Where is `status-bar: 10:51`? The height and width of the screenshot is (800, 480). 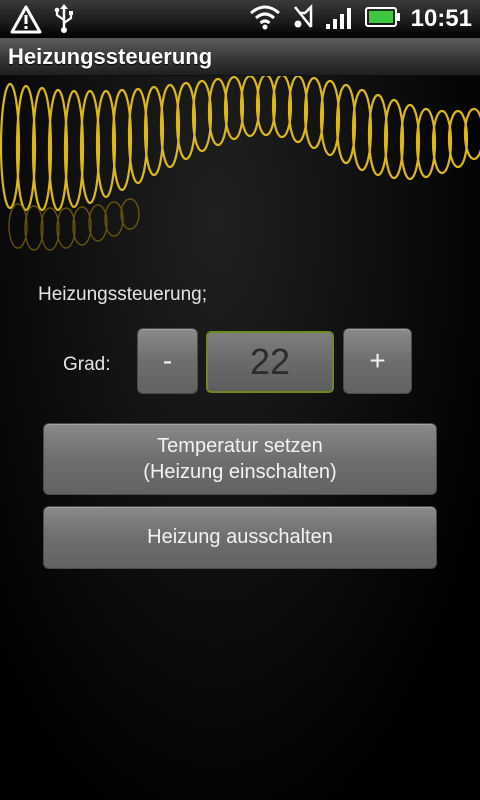
status-bar: 10:51 is located at coordinates (240, 19).